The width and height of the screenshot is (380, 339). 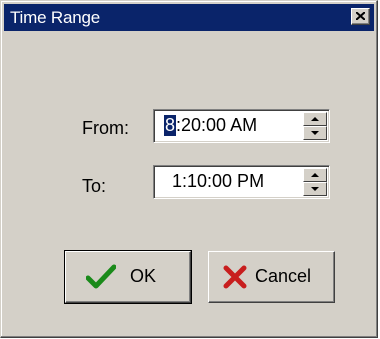 I want to click on to-time-value: 1:10:00 PM, so click(x=218, y=181).